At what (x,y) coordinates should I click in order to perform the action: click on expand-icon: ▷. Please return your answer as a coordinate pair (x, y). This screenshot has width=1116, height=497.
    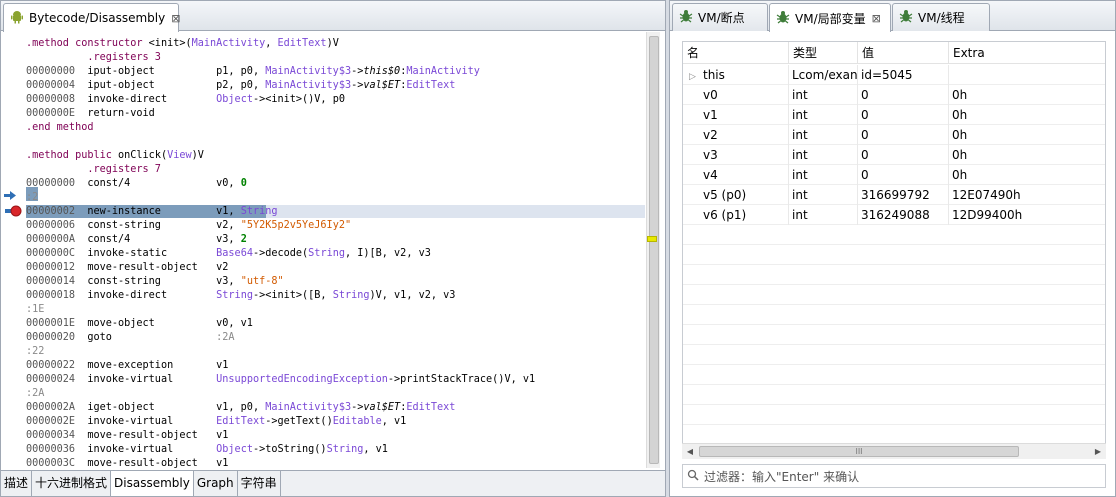
    Looking at the image, I should click on (696, 76).